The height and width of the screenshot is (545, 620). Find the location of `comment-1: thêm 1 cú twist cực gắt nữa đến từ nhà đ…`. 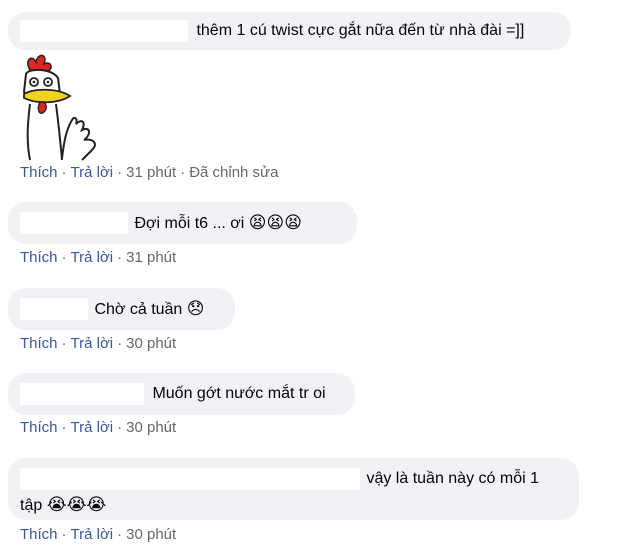

comment-1: thêm 1 cú twist cực gắt nữa đến từ nhà đ… is located at coordinates (289, 31).